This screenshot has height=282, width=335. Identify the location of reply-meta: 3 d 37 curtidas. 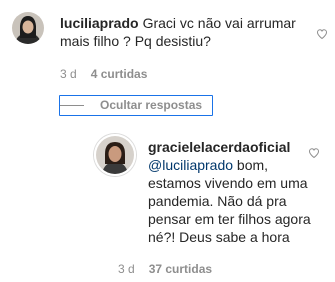
(165, 269).